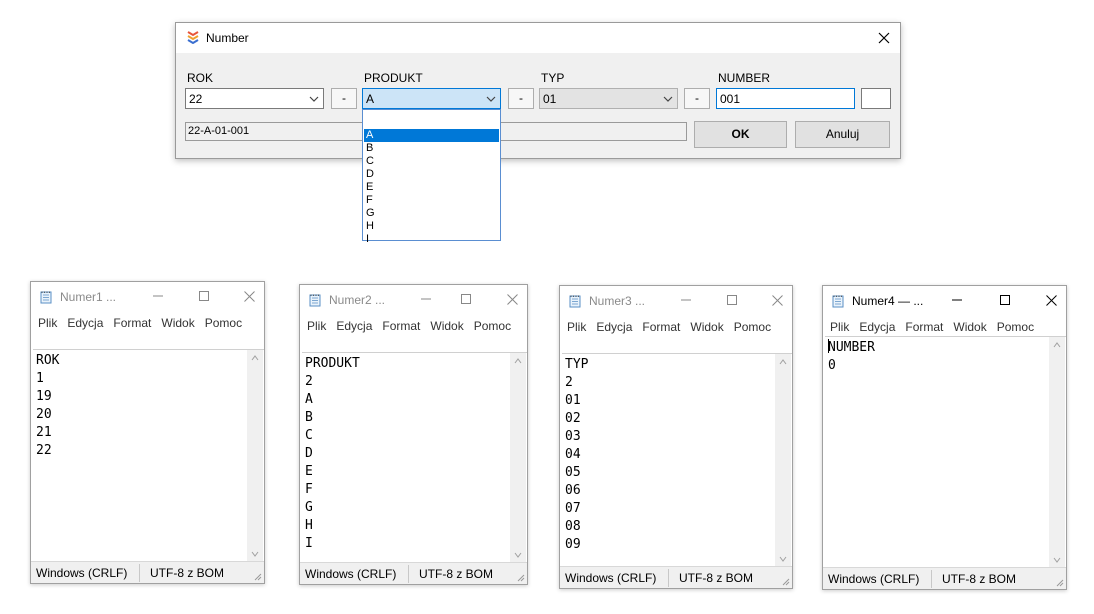 This screenshot has width=1094, height=614. Describe the element at coordinates (431, 239) in the screenshot. I see `dropdown-option: I` at that location.